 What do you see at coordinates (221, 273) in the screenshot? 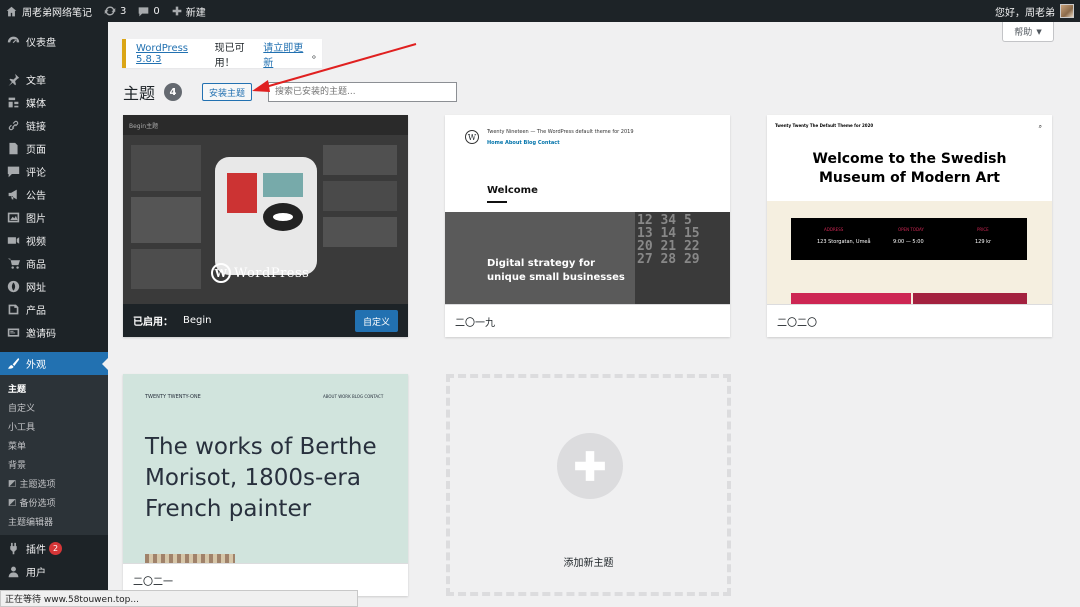
I see `wordpress-logo-icon: W` at bounding box center [221, 273].